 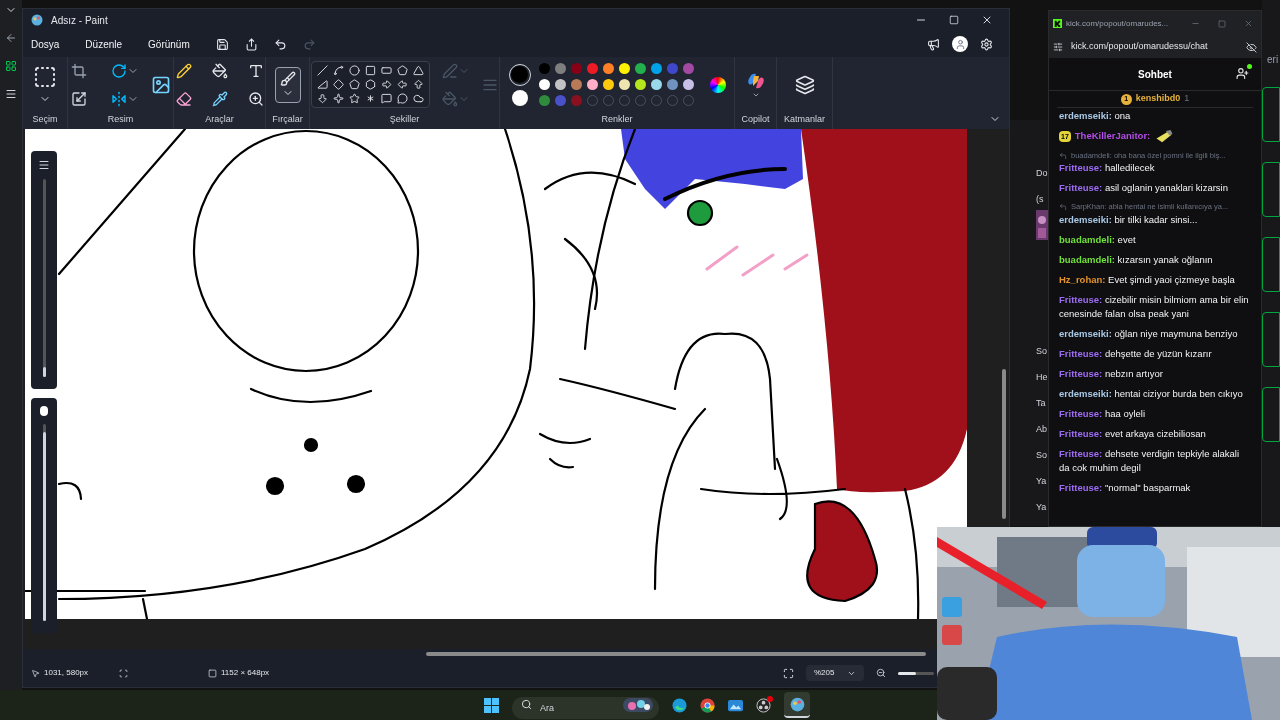 I want to click on cloud-callout-icon, so click(x=418, y=99).